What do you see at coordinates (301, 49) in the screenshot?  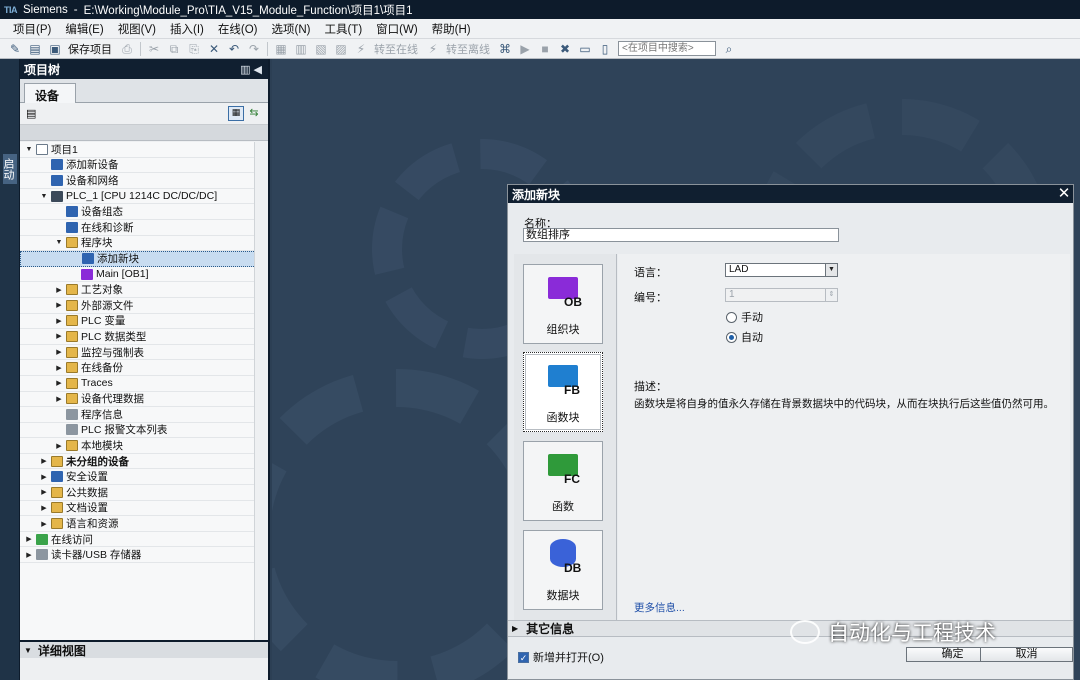 I see `download-icon: ▥` at bounding box center [301, 49].